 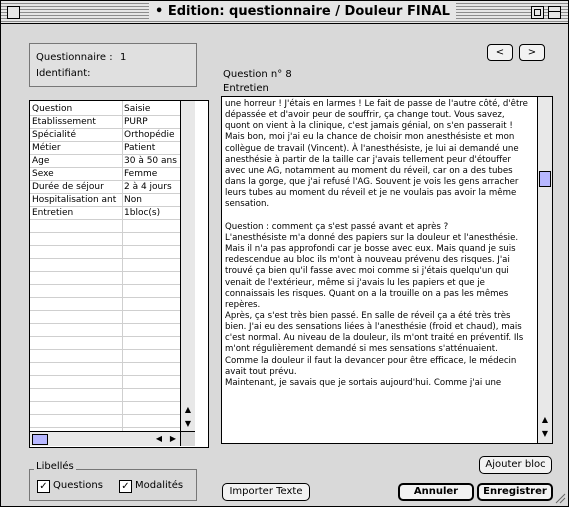 What do you see at coordinates (105, 187) in the screenshot?
I see `table-row: Durée de séjour 2 à 4 jours` at bounding box center [105, 187].